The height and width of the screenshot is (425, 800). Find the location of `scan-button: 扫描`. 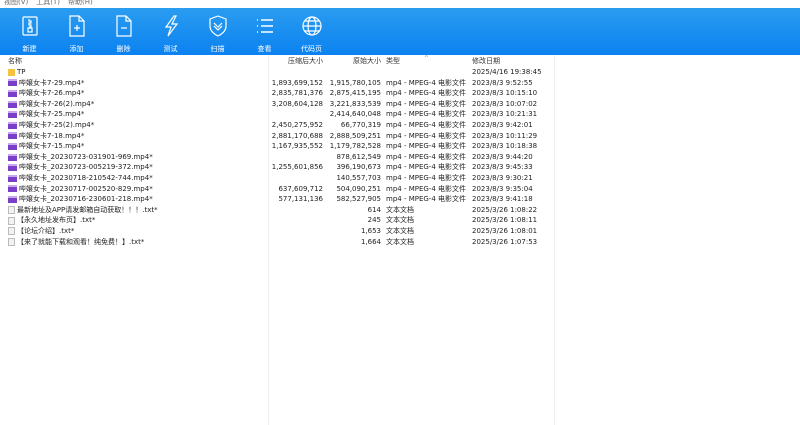

scan-button: 扫描 is located at coordinates (217, 31).